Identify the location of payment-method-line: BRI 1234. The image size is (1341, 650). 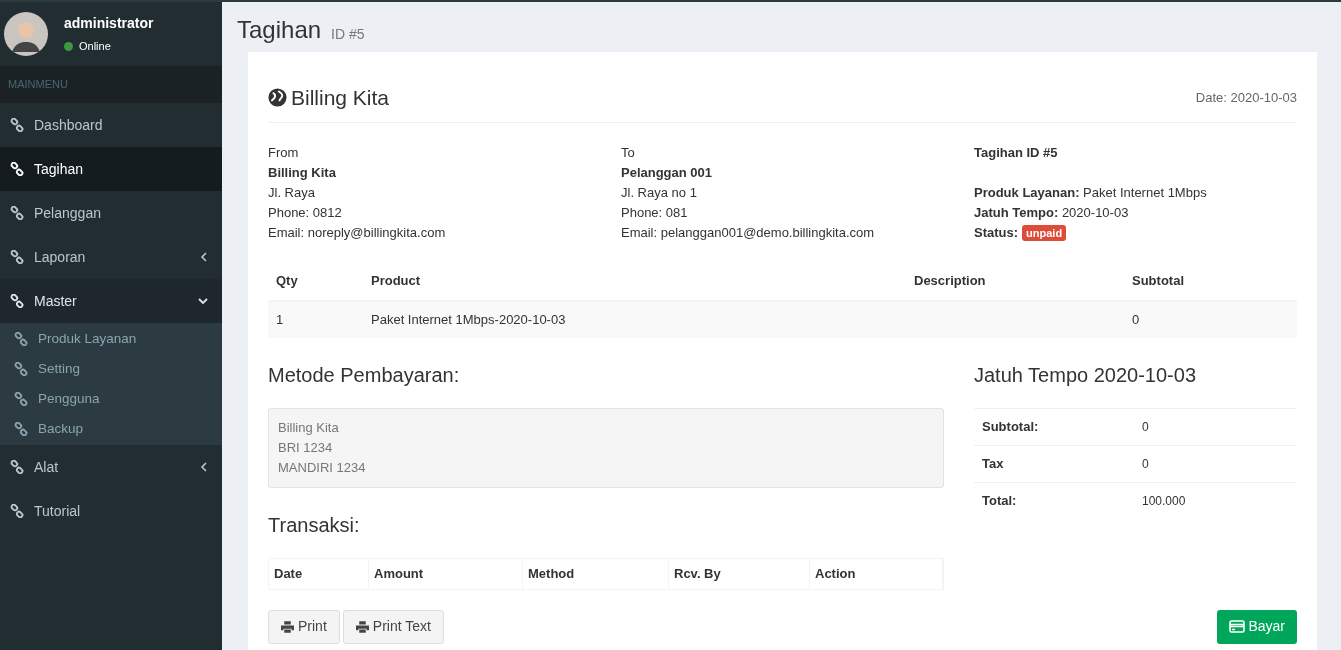
(306, 447).